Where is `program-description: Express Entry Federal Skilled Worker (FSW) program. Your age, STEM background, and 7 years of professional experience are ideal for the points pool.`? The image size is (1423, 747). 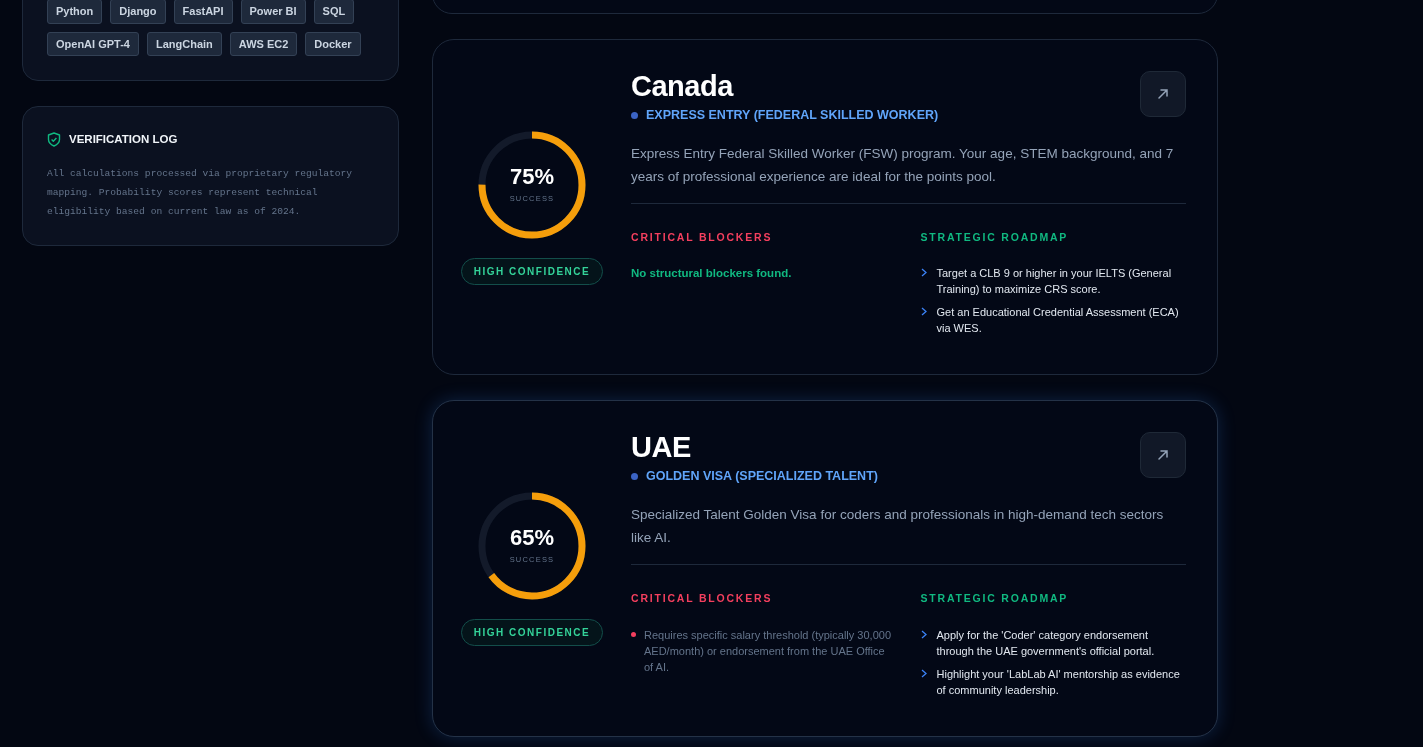 program-description: Express Entry Federal Skilled Worker (FSW) program. Your age, STEM background, and 7 years of professional experience are ideal for the points pool. is located at coordinates (903, 165).